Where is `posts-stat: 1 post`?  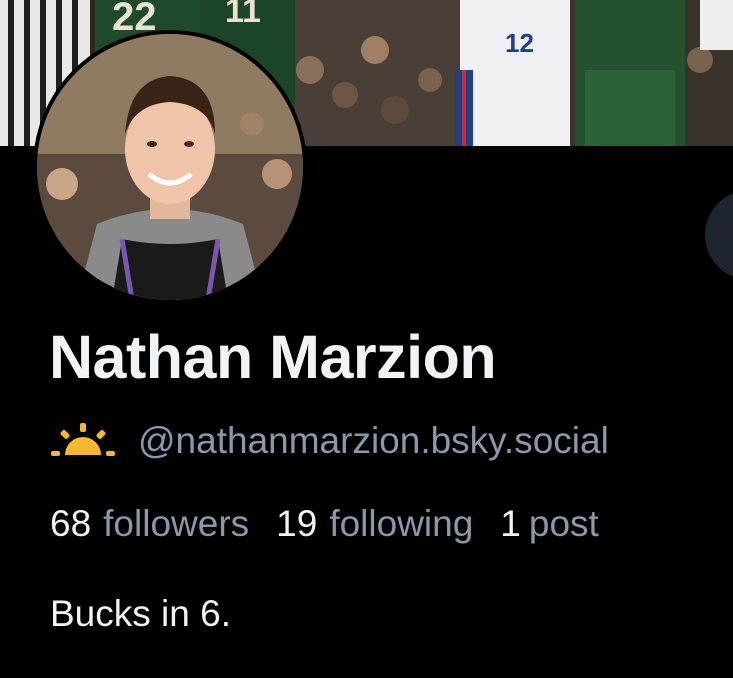 posts-stat: 1 post is located at coordinates (549, 524).